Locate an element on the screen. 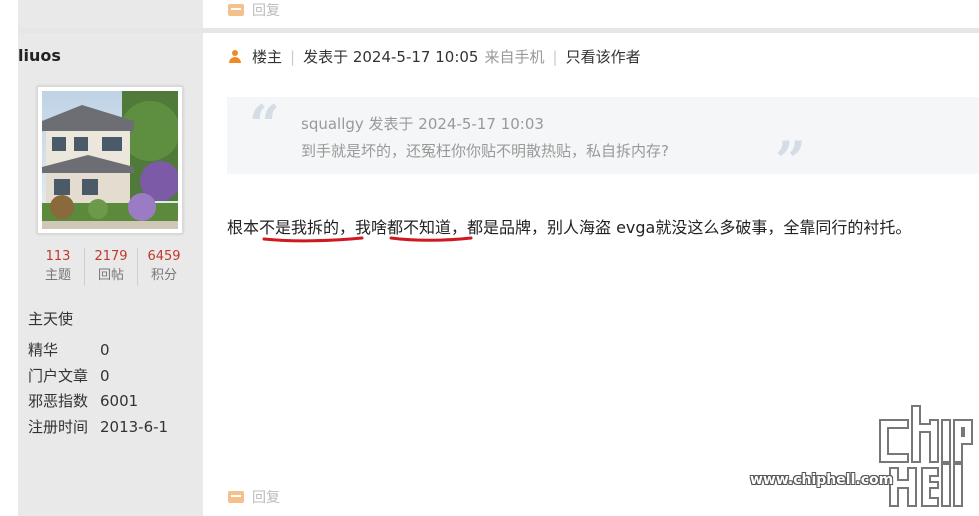 Image resolution: width=979 pixels, height=516 pixels. watermark-url: www.chiphell.com is located at coordinates (822, 480).